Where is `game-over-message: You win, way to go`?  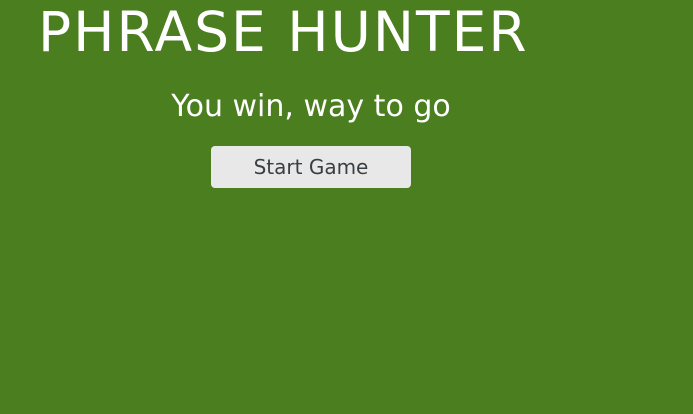 game-over-message: You win, way to go is located at coordinates (311, 106).